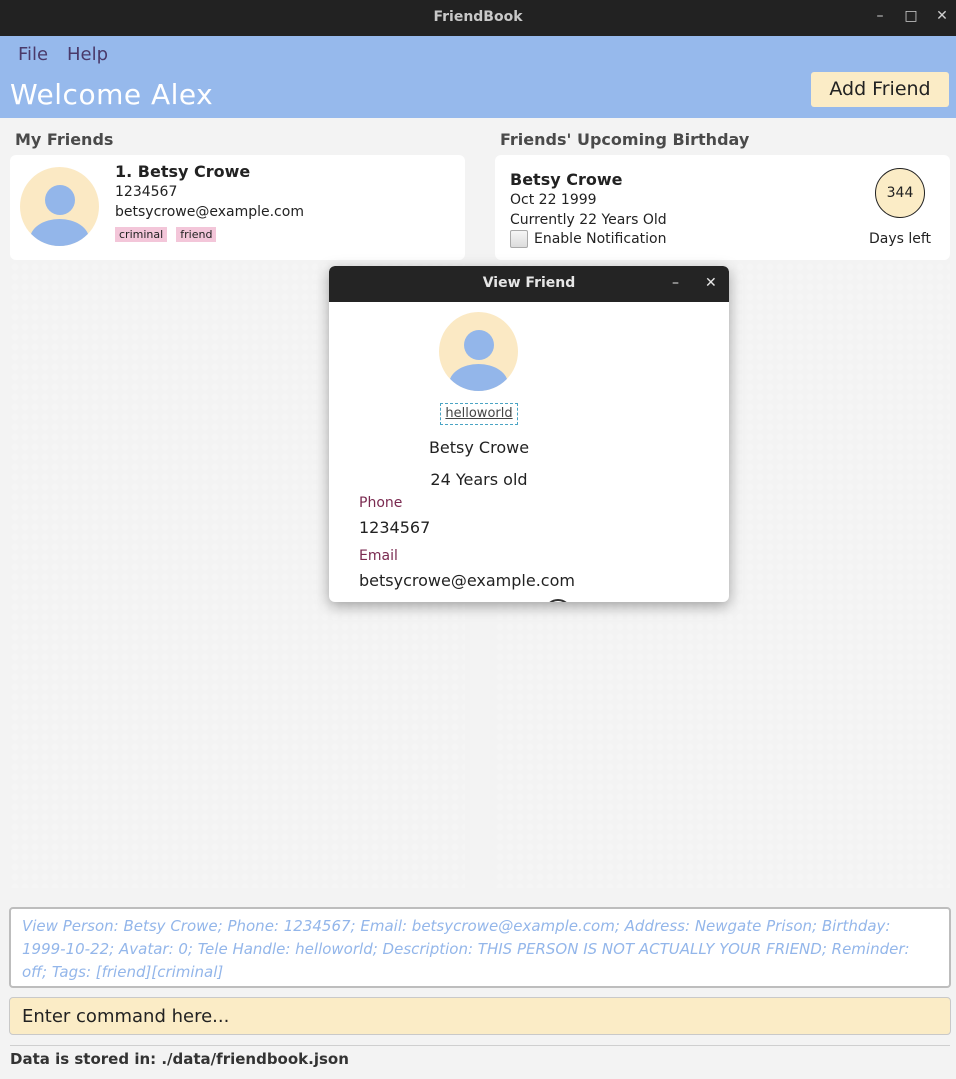 The image size is (956, 1079). I want to click on menu-help: Help, so click(87, 54).